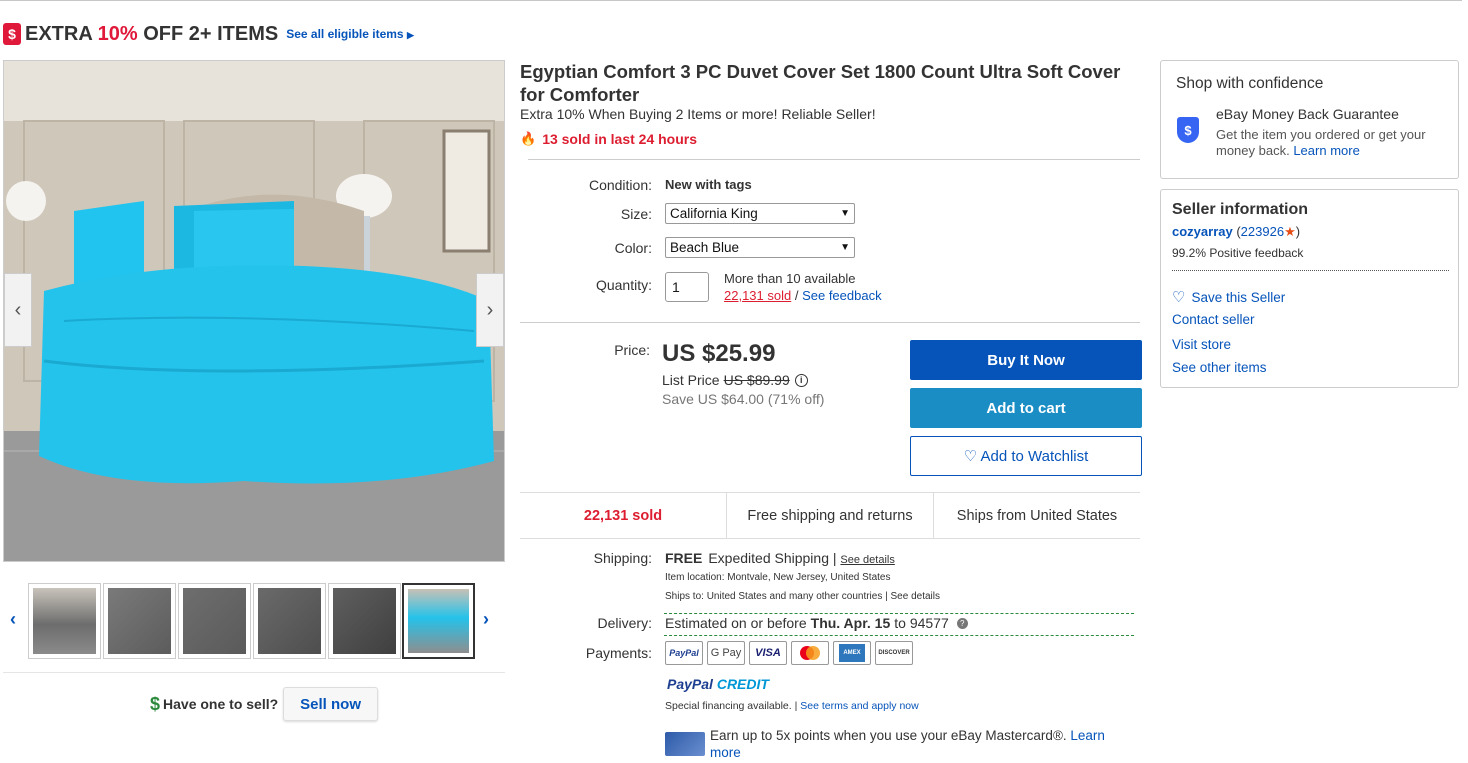  I want to click on condition-value: New with tags, so click(708, 184).